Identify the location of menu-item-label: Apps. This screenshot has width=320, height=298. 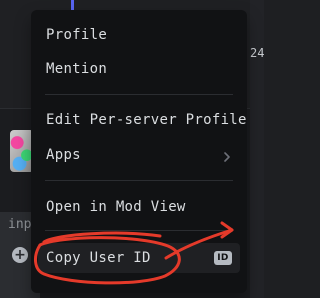
(63, 155).